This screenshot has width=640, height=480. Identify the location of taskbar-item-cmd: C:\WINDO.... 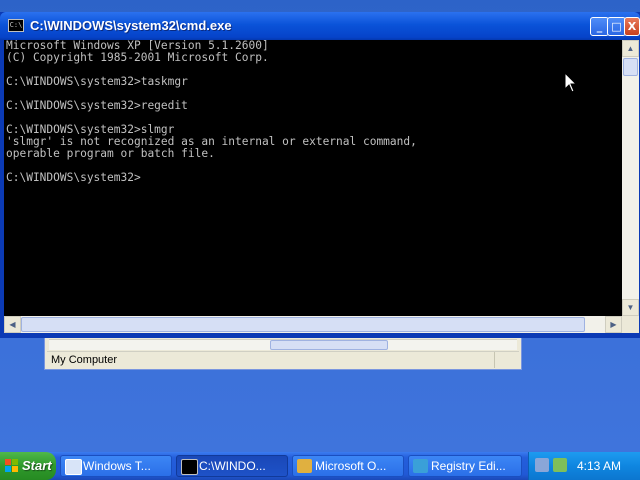
(232, 466).